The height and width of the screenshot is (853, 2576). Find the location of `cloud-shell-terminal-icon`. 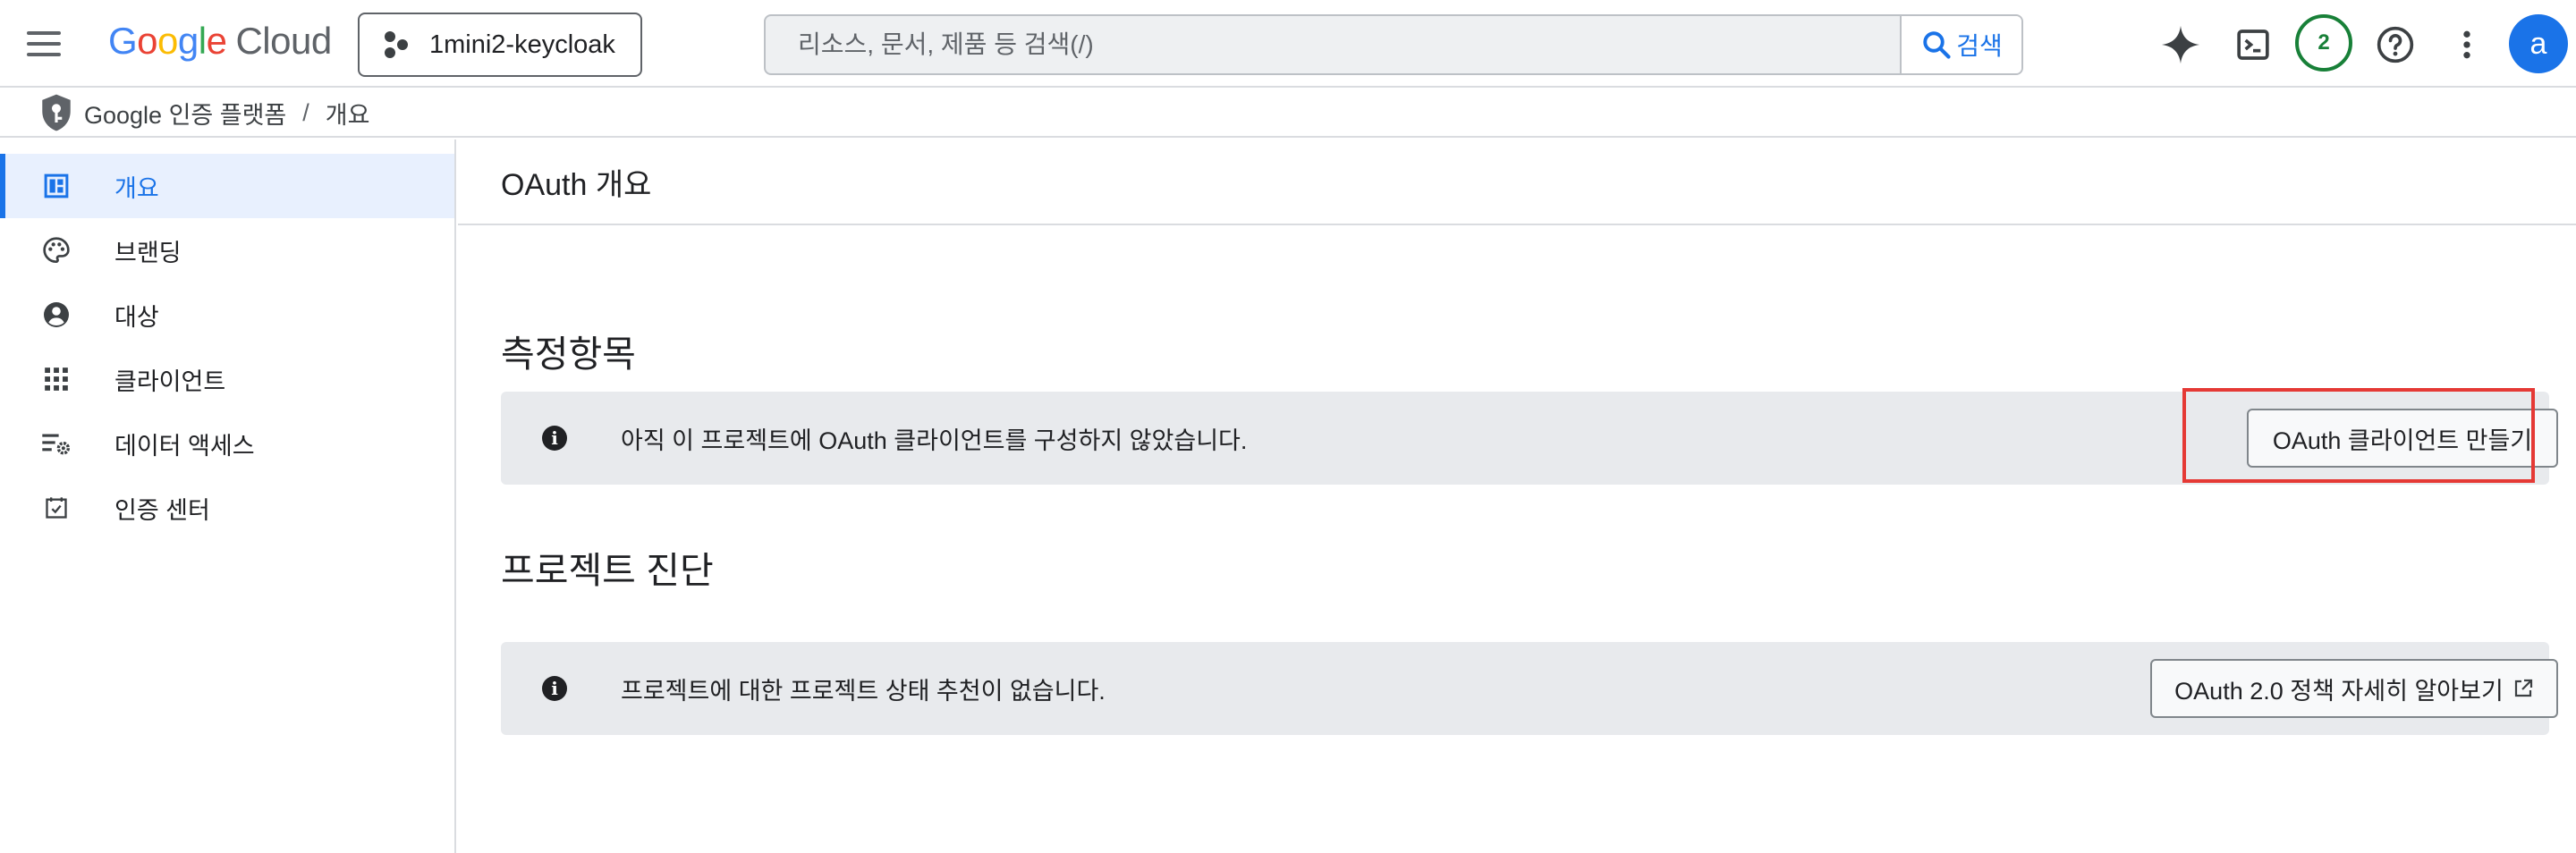

cloud-shell-terminal-icon is located at coordinates (2253, 44).